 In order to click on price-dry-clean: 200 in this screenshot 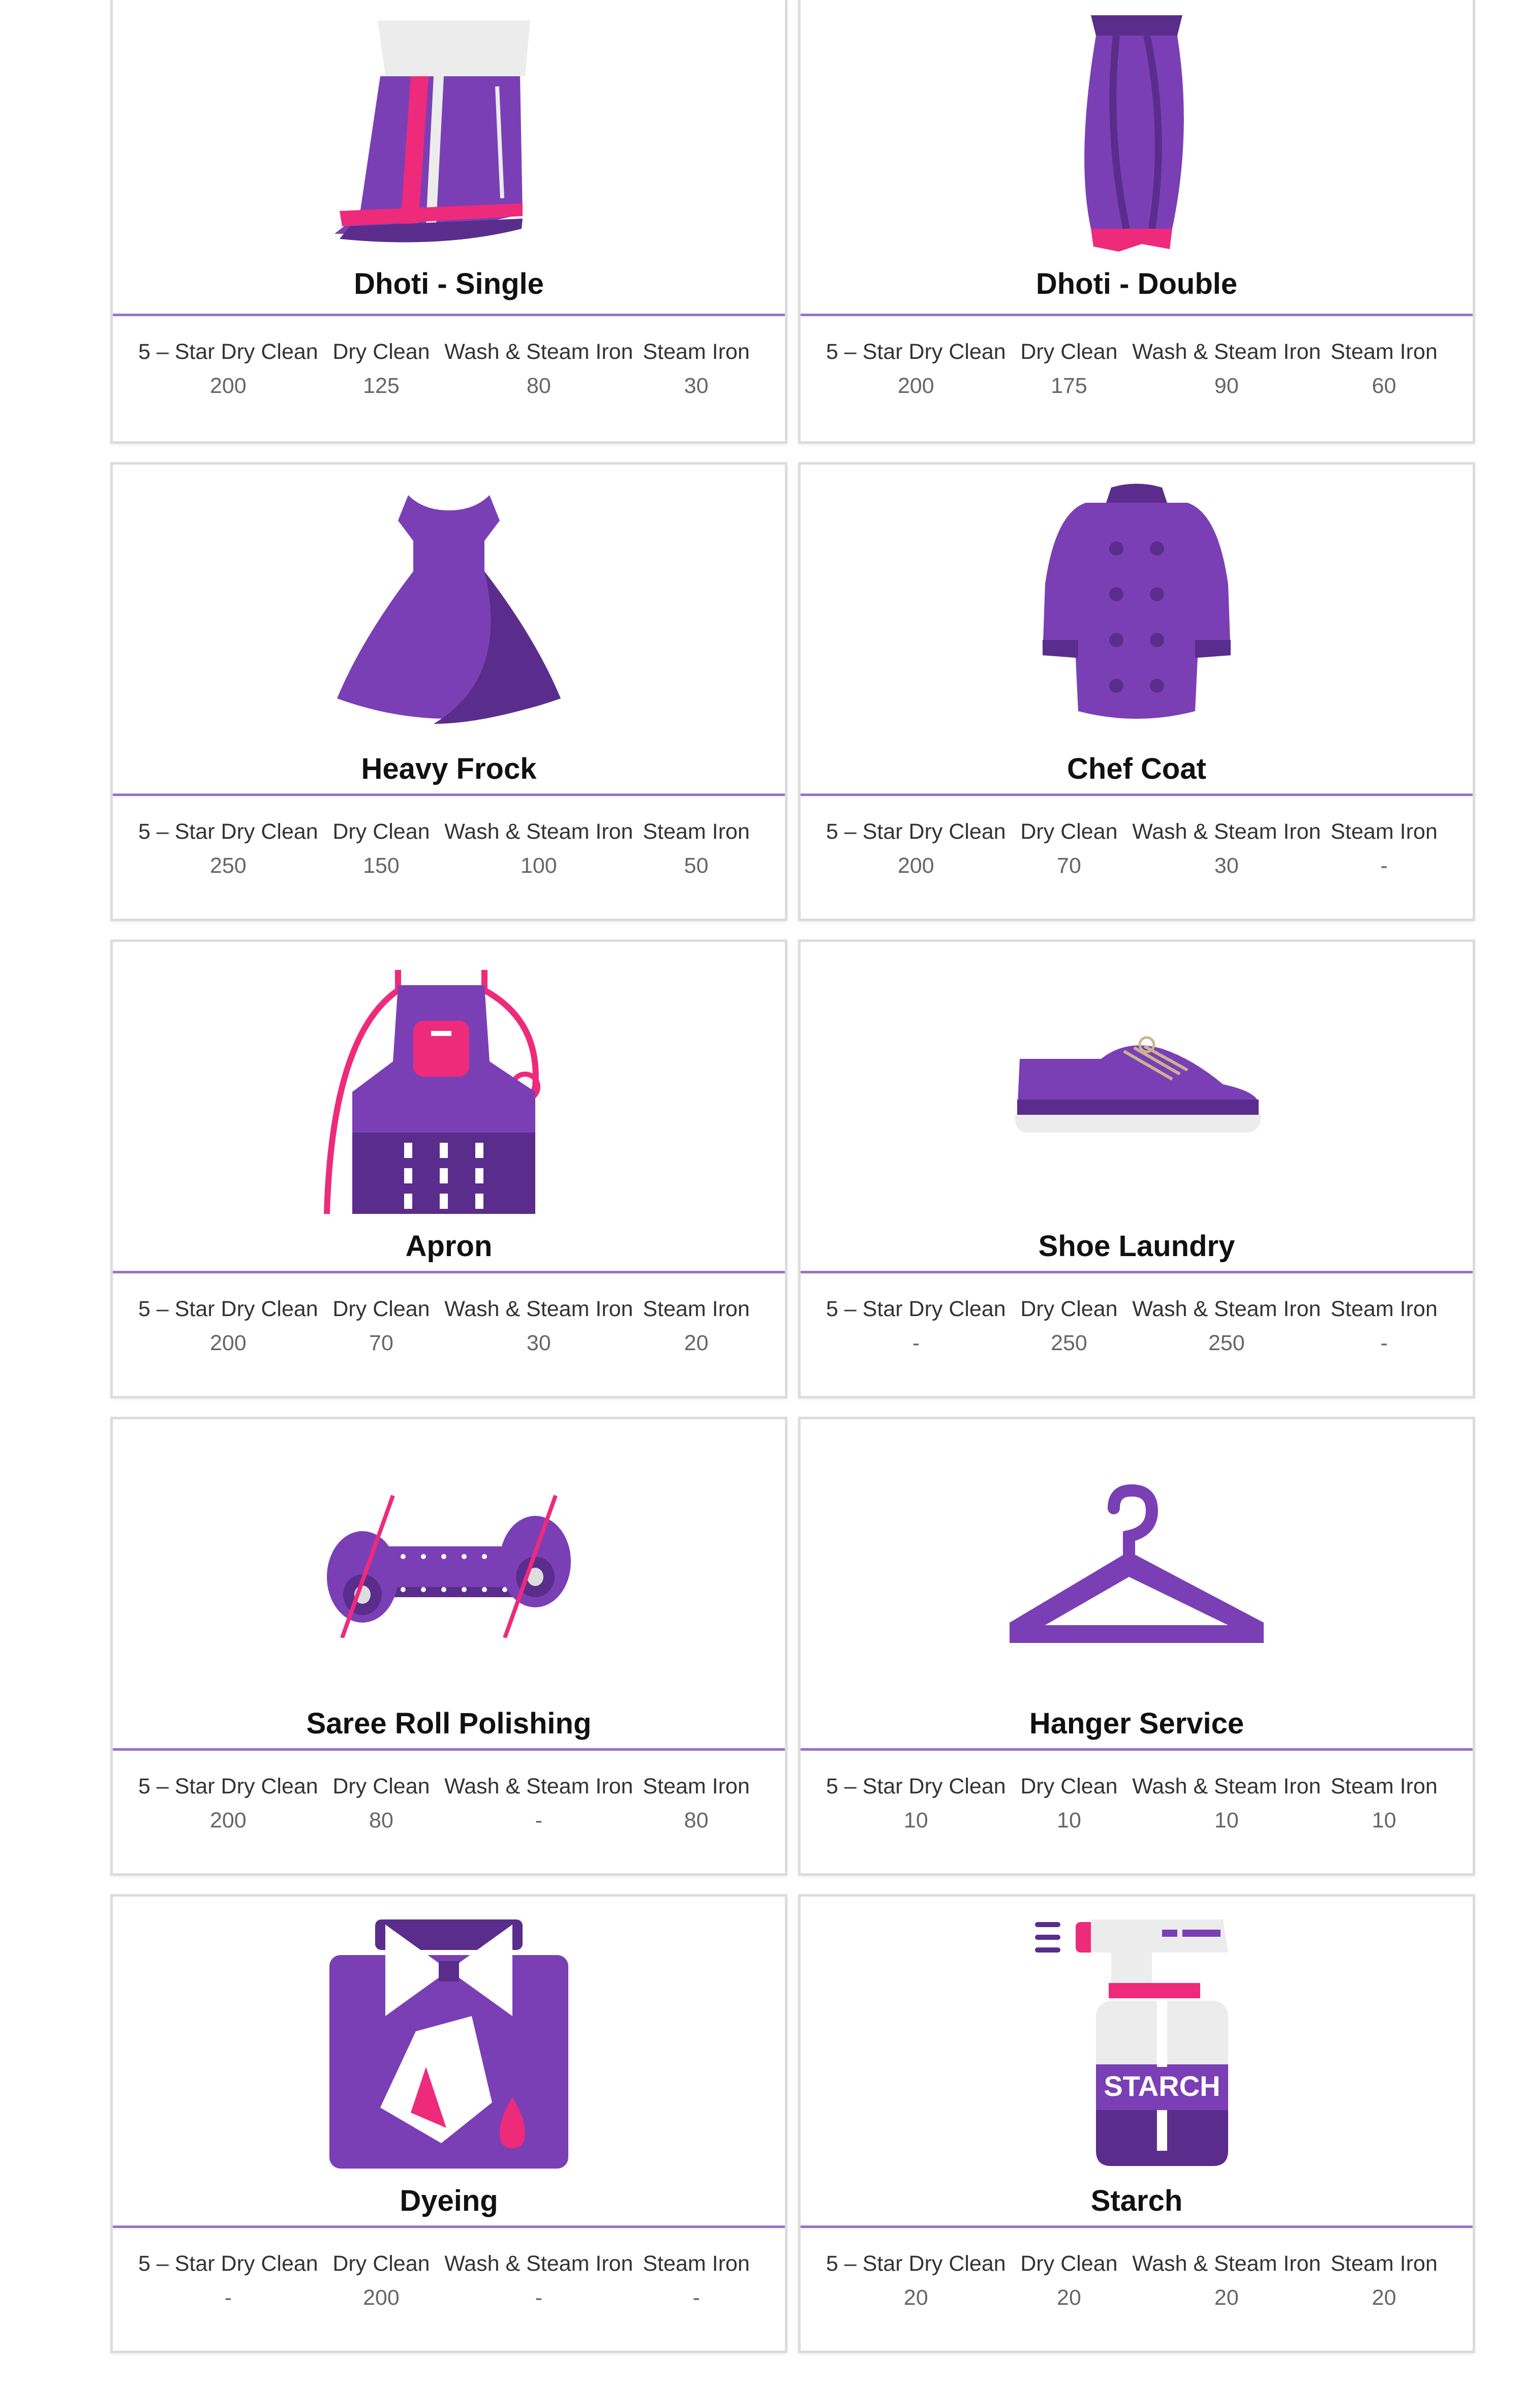, I will do `click(381, 2297)`.